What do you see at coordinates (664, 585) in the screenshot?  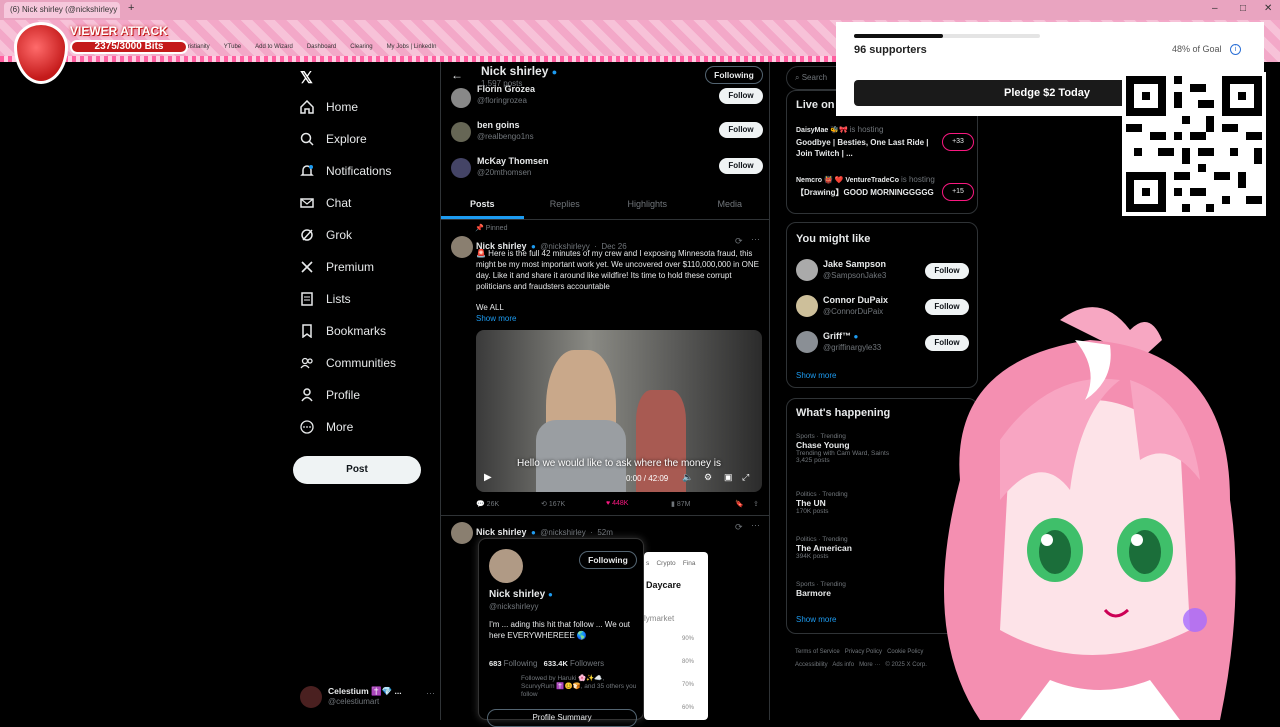 I see `market-title: Daycare` at bounding box center [664, 585].